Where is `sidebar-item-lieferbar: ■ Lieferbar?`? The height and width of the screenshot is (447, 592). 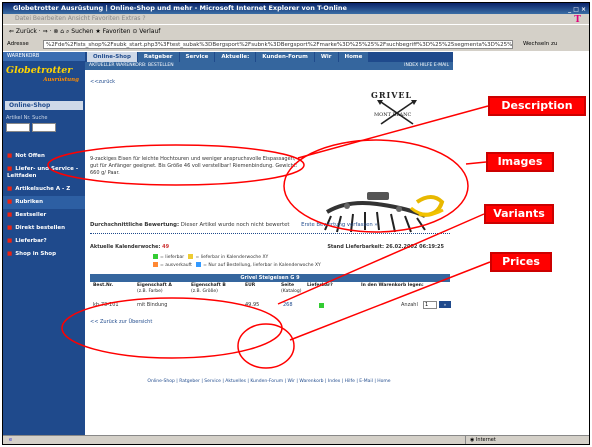
sidebar-item-lieferbar: ■ Lieferbar? is located at coordinates (44, 241).